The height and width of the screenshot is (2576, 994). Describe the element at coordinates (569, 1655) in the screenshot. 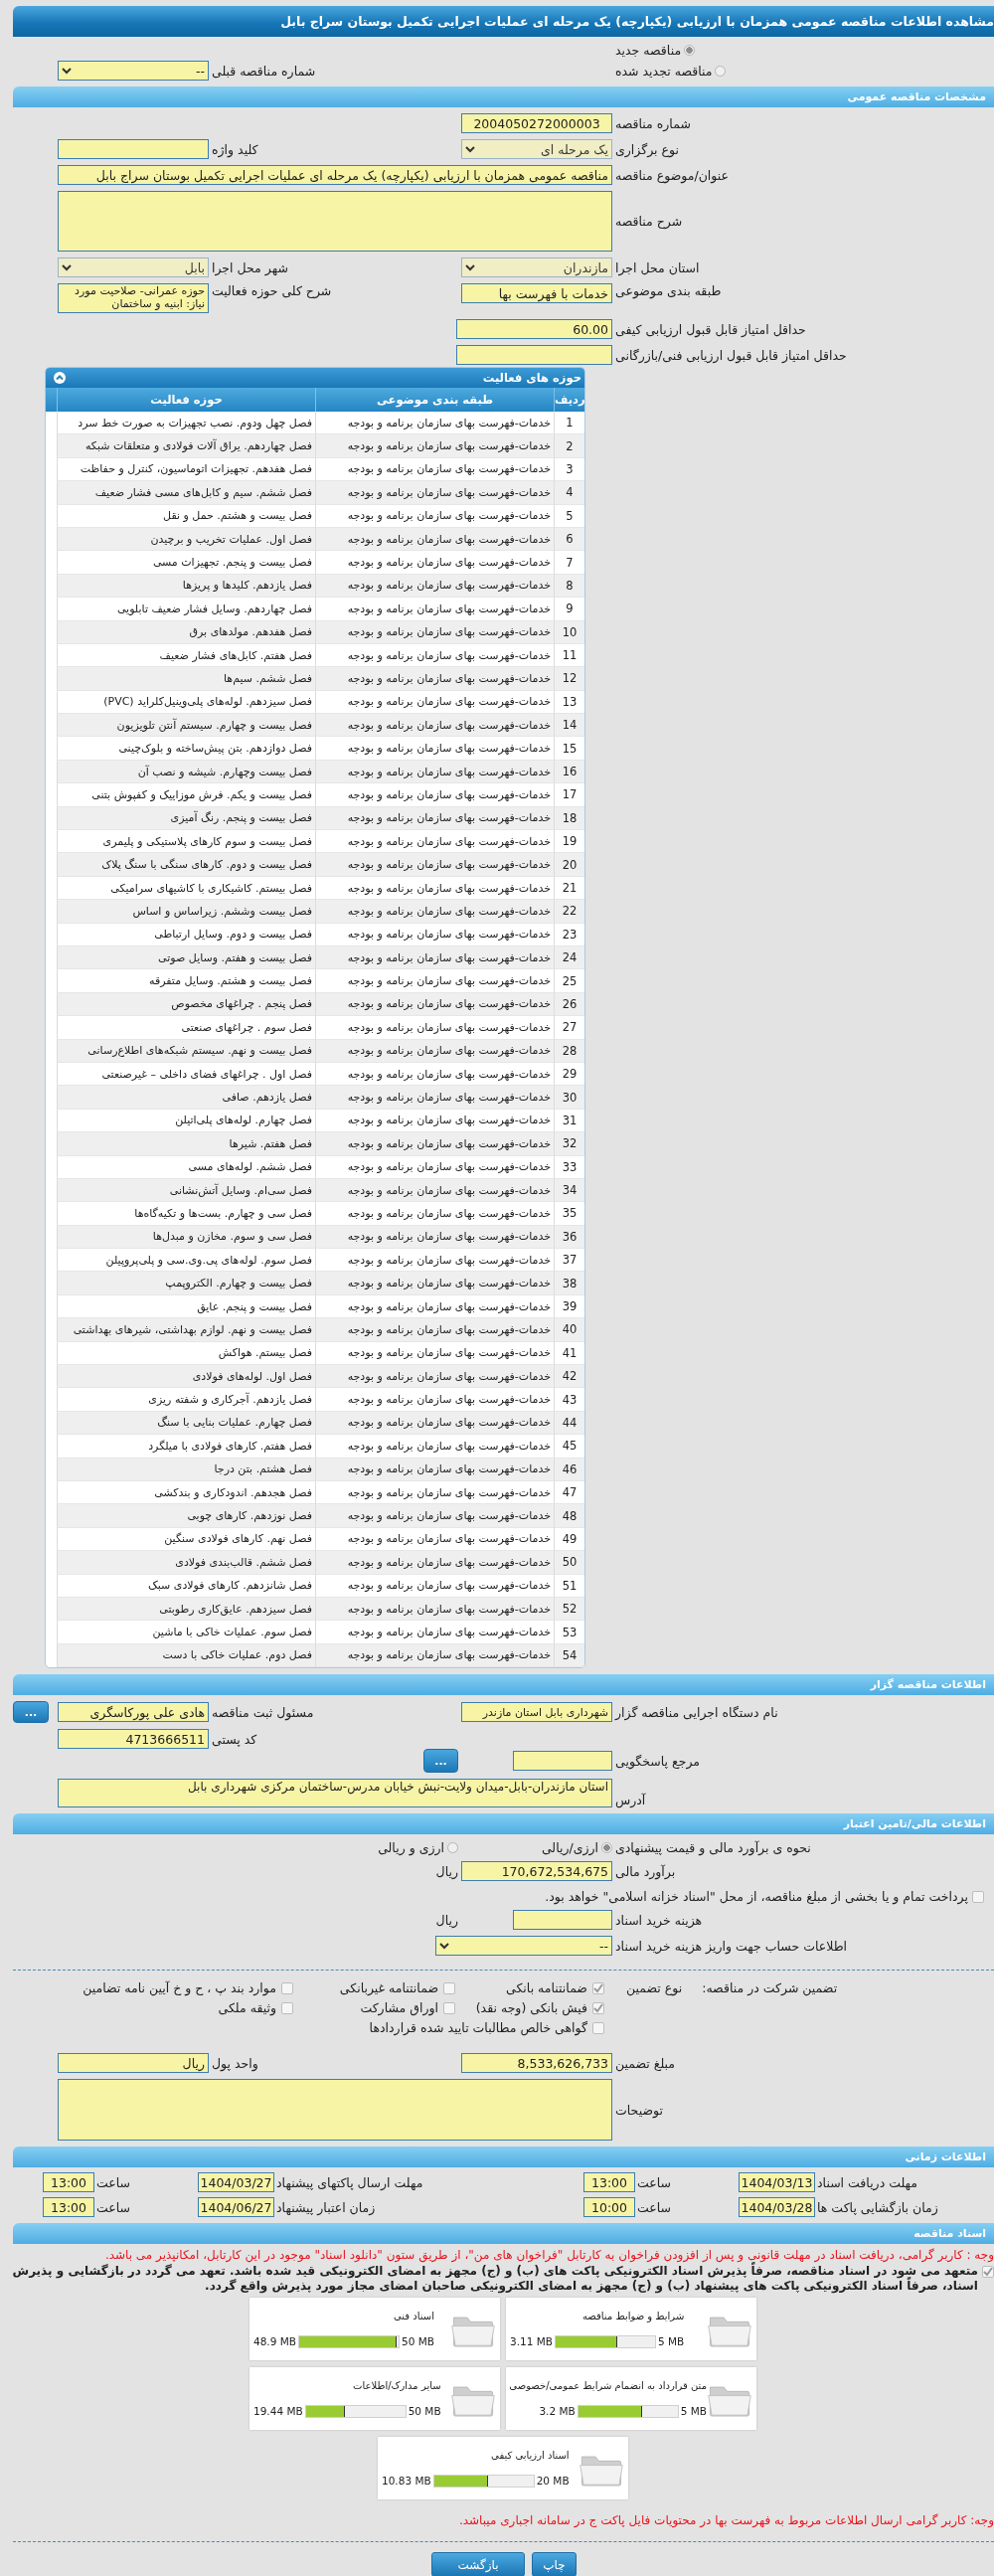

I see `table-cell: 54` at that location.